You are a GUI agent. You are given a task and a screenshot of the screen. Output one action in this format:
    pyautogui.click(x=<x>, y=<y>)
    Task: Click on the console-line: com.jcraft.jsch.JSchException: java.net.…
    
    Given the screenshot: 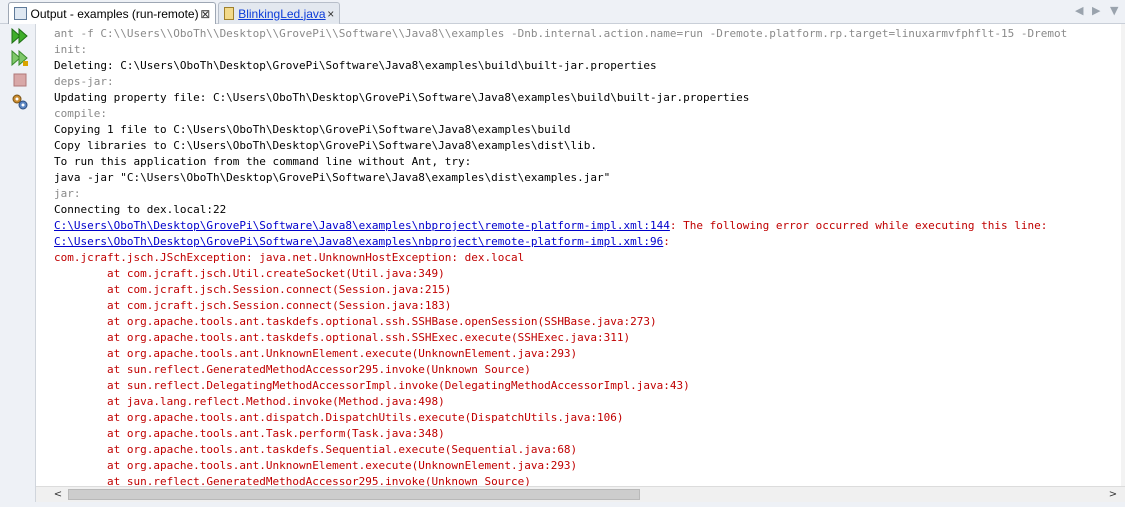 What is the action you would take?
    pyautogui.click(x=560, y=258)
    